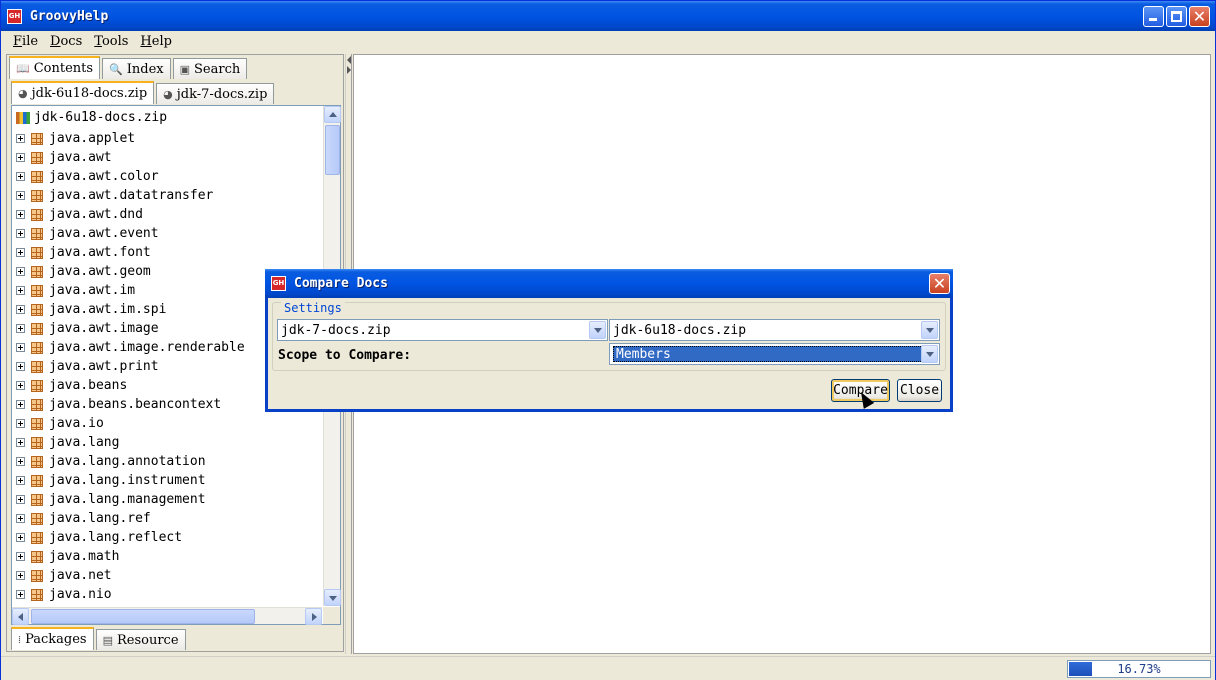 This screenshot has width=1216, height=680. Describe the element at coordinates (349, 70) in the screenshot. I see `collapse-right-icon` at that location.